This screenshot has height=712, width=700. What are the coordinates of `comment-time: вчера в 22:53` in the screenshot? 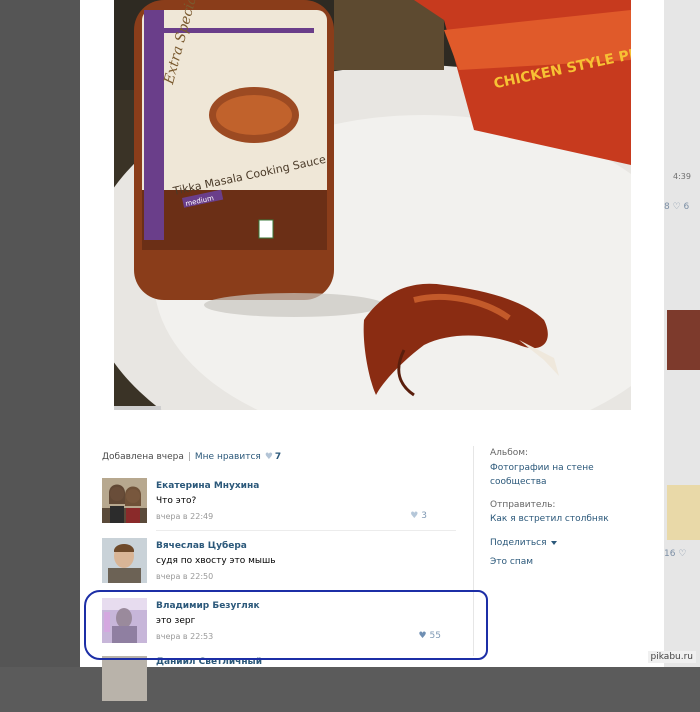 It's located at (184, 636).